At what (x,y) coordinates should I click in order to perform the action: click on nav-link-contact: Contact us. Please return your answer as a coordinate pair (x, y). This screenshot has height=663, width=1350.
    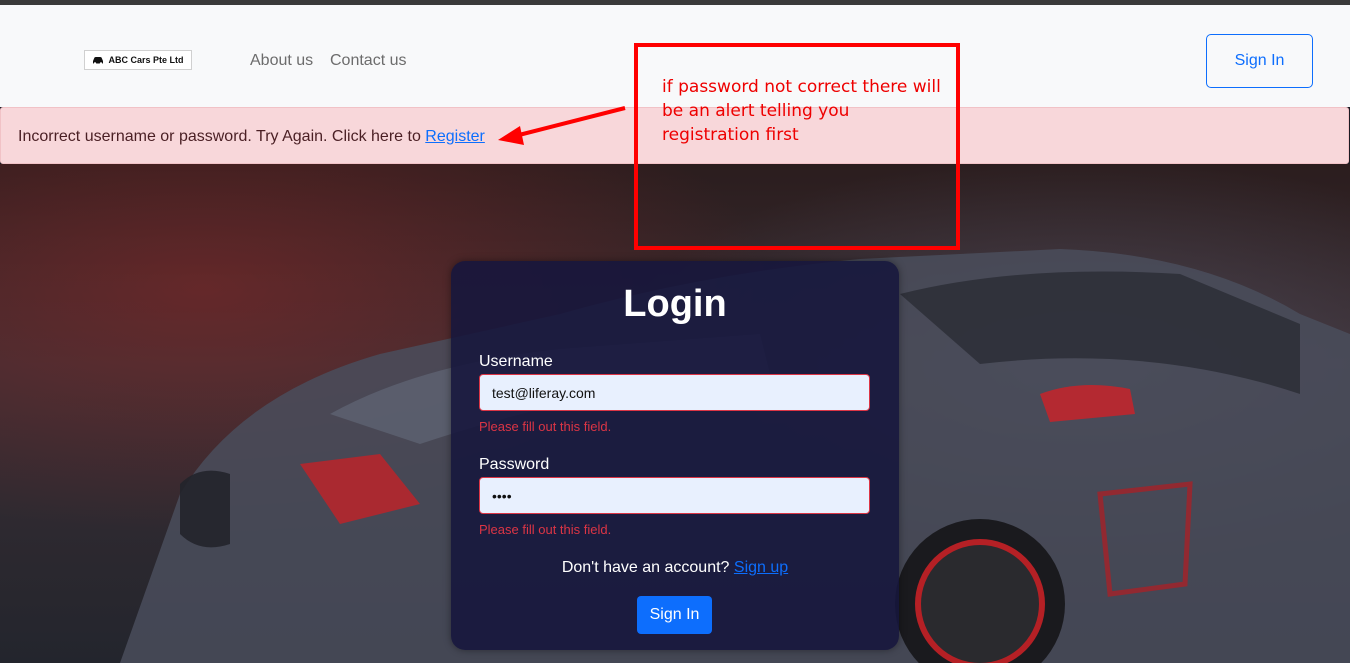
    Looking at the image, I should click on (368, 61).